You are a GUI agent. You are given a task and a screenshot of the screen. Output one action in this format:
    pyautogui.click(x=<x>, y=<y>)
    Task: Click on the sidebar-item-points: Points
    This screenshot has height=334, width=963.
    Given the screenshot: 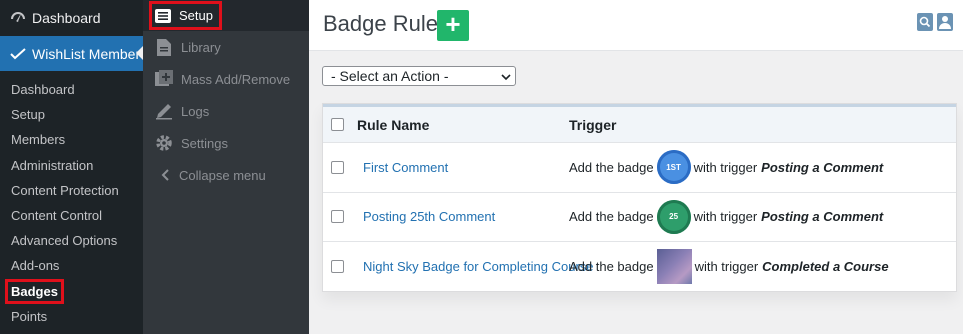 What is the action you would take?
    pyautogui.click(x=71, y=316)
    